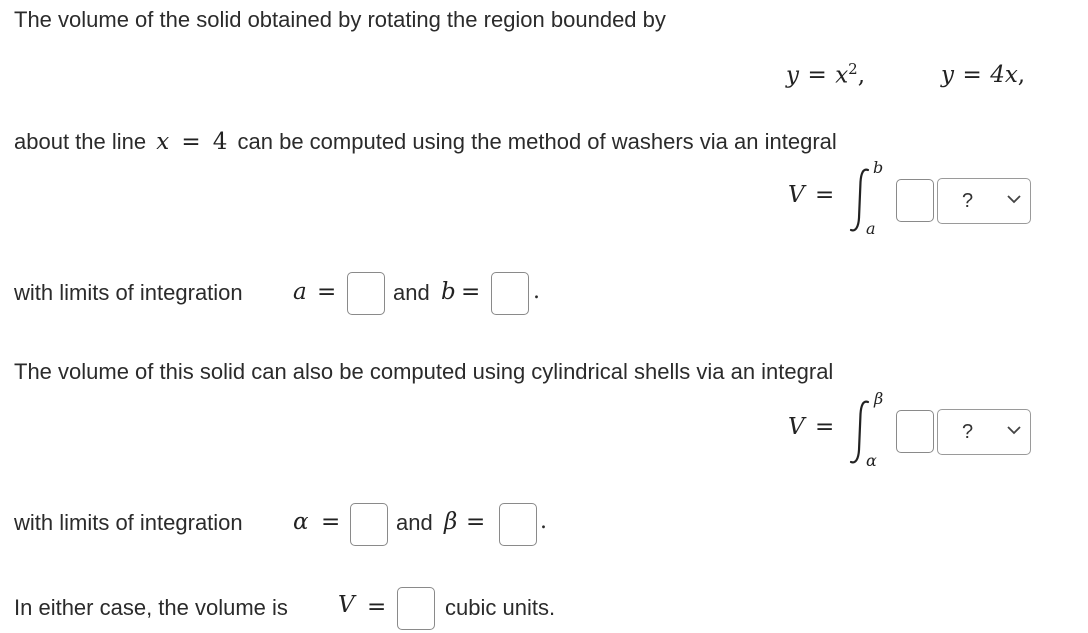  Describe the element at coordinates (416, 608) in the screenshot. I see `volume-input` at that location.